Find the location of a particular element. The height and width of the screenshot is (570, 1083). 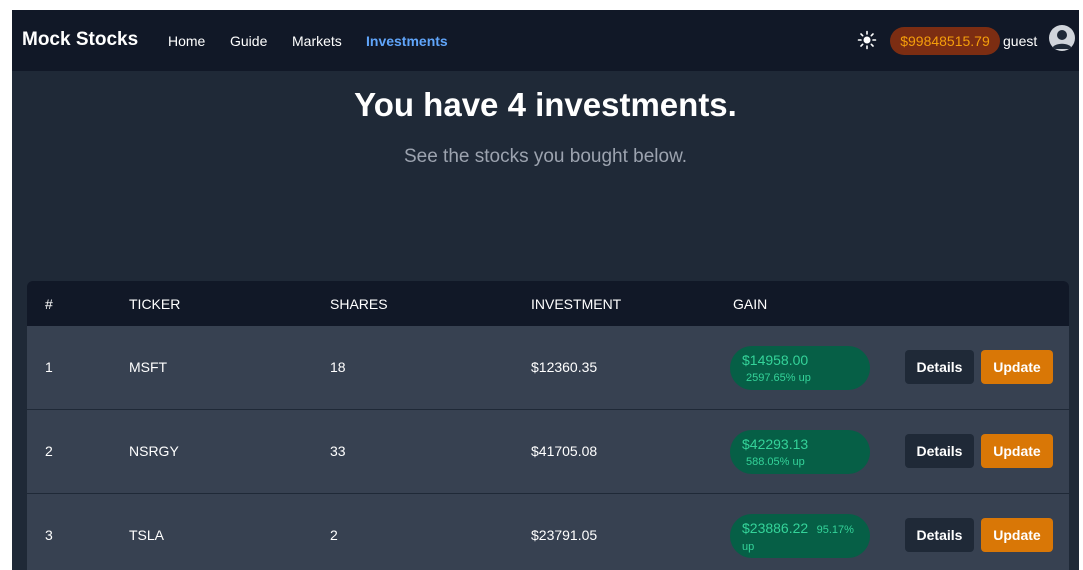

sun-icon is located at coordinates (867, 40).